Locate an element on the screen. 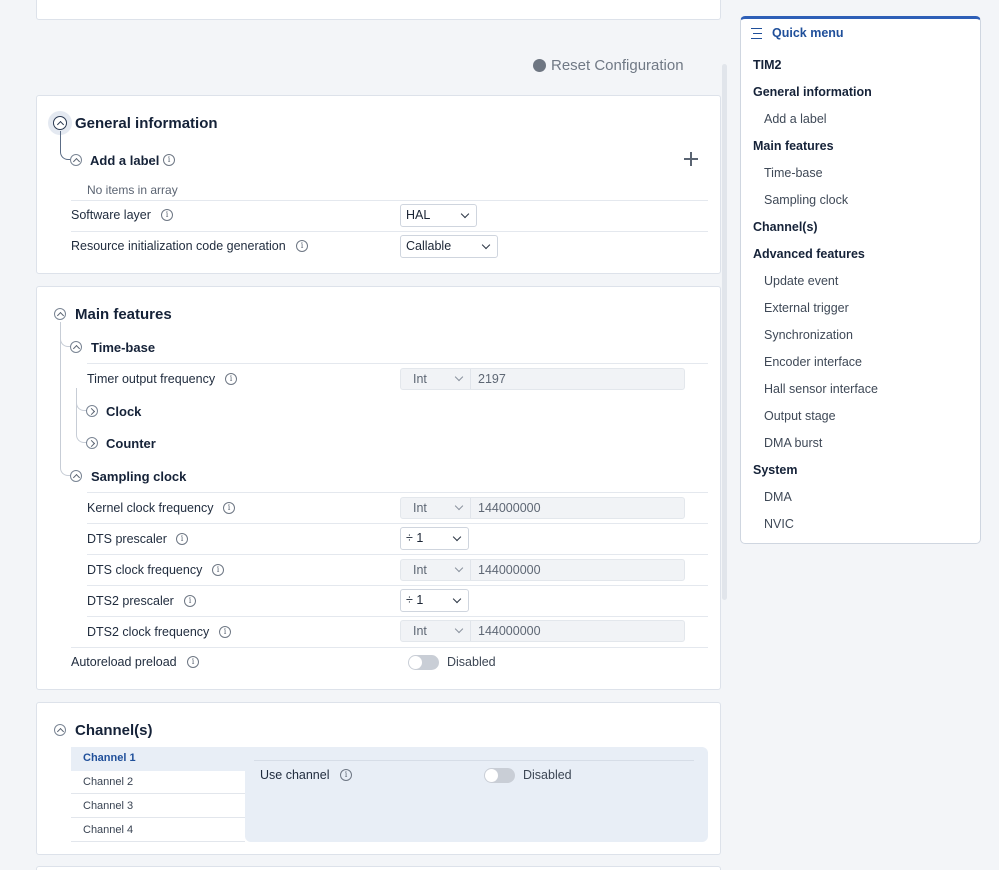  tab-channel-4: Channel 4 is located at coordinates (158, 830).